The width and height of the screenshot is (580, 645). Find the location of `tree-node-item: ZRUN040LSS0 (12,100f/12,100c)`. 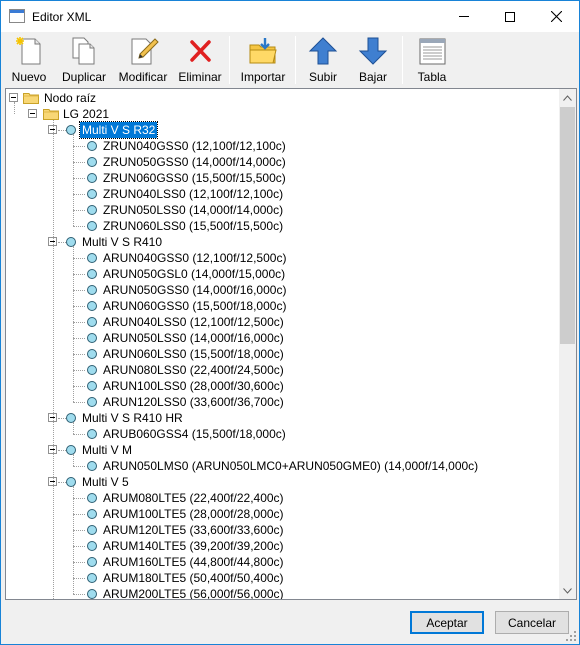

tree-node-item: ZRUN040LSS0 (12,100f/12,100c) is located at coordinates (193, 194).